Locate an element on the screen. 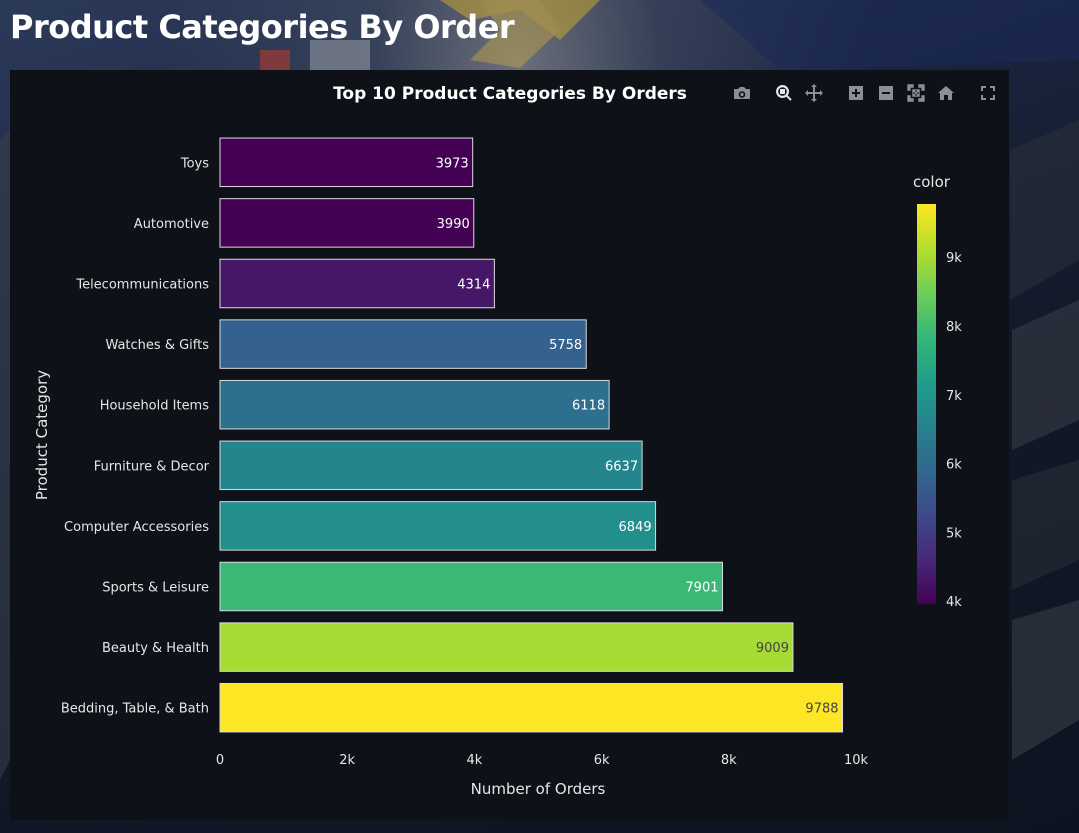  x-tick-label: 8k is located at coordinates (729, 760).